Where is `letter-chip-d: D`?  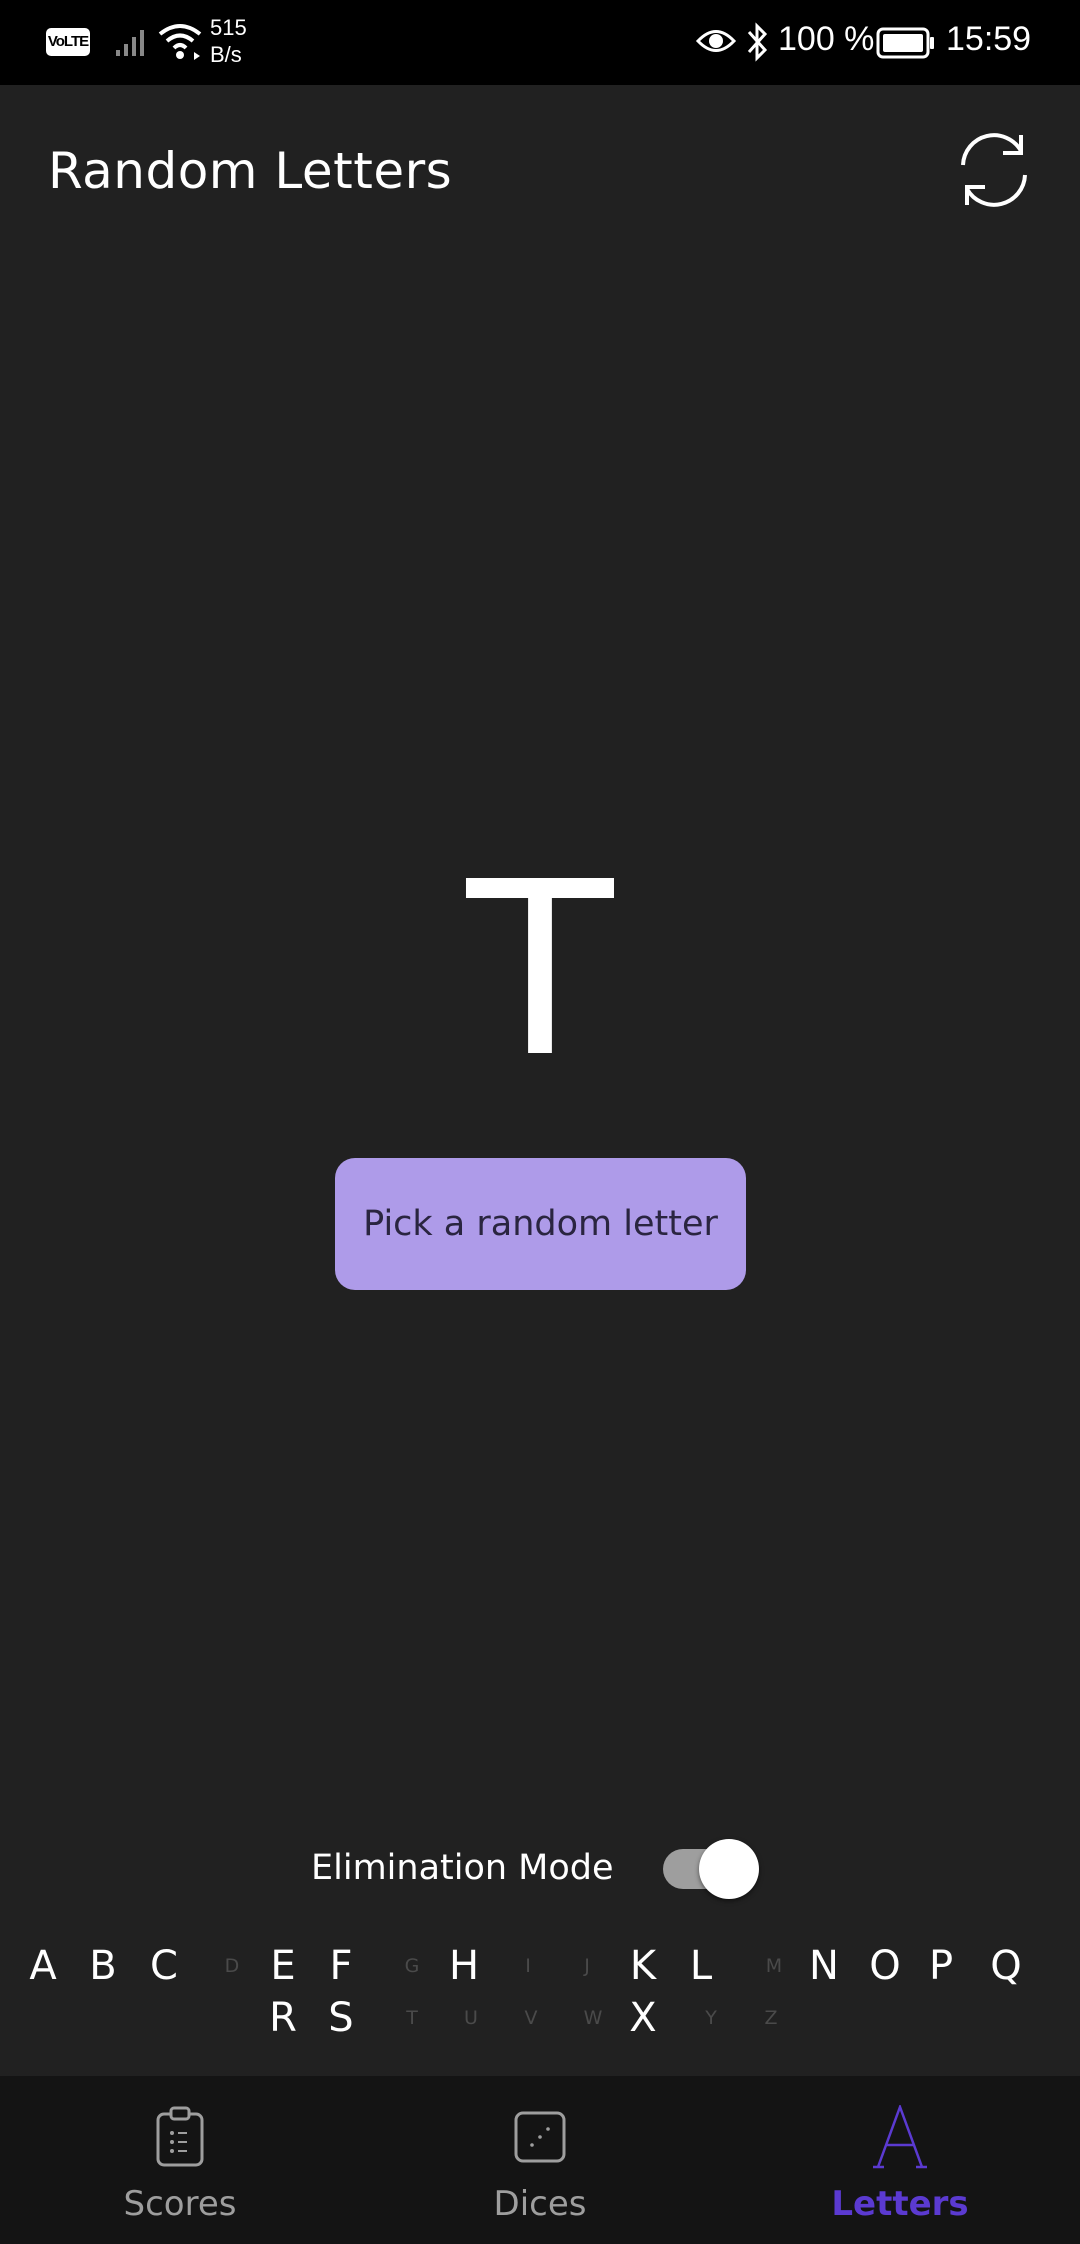 letter-chip-d: D is located at coordinates (232, 1966).